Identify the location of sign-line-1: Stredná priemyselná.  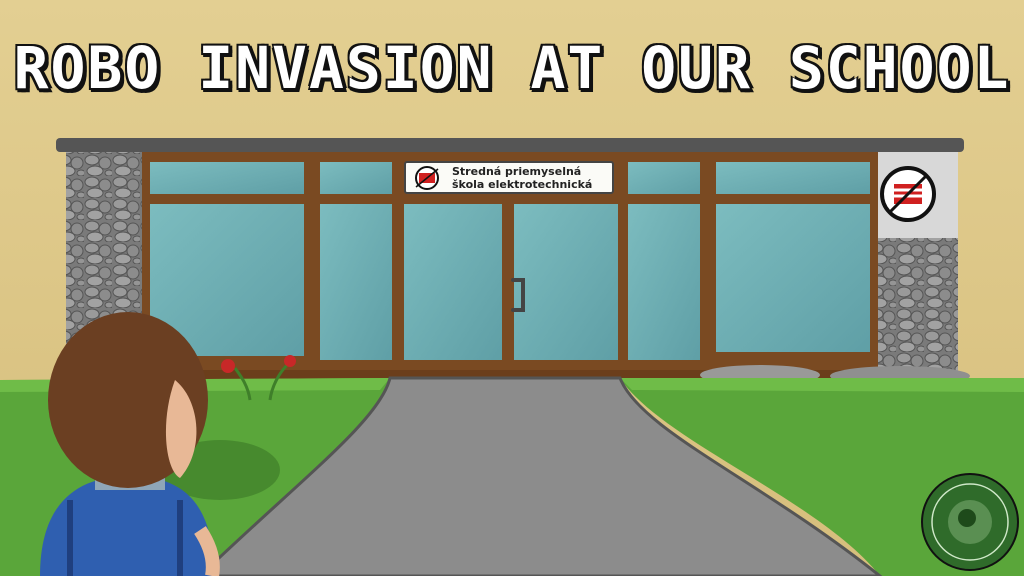
(517, 171).